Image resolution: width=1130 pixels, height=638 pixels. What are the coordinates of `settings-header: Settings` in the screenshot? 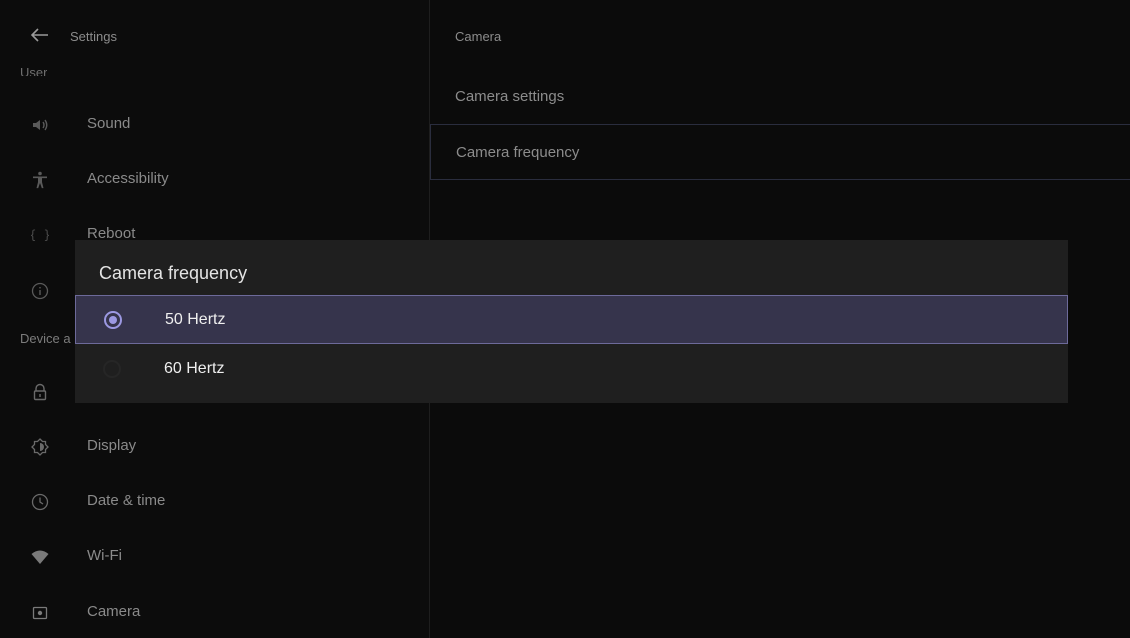 It's located at (214, 30).